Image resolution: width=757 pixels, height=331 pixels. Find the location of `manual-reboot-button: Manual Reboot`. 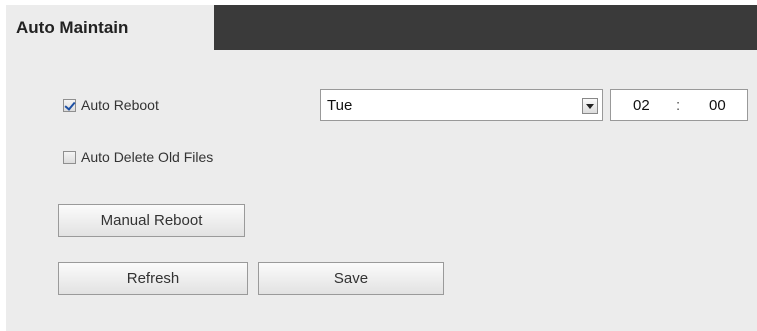

manual-reboot-button: Manual Reboot is located at coordinates (151, 220).